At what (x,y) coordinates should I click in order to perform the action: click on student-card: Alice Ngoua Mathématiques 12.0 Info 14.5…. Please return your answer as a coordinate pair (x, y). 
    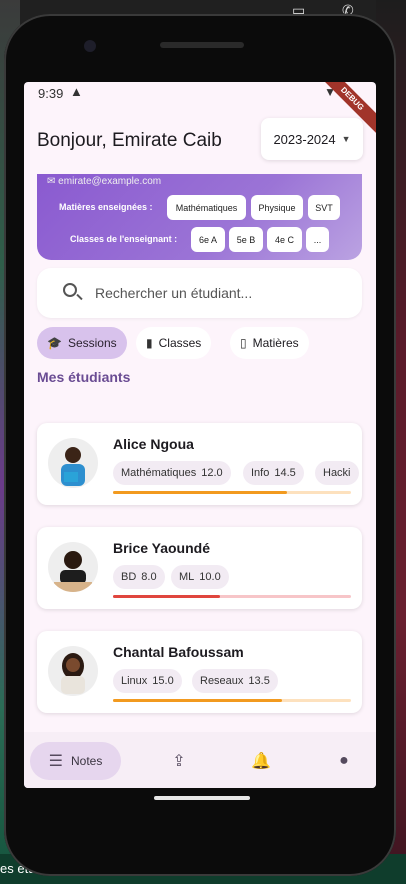
    Looking at the image, I should click on (199, 464).